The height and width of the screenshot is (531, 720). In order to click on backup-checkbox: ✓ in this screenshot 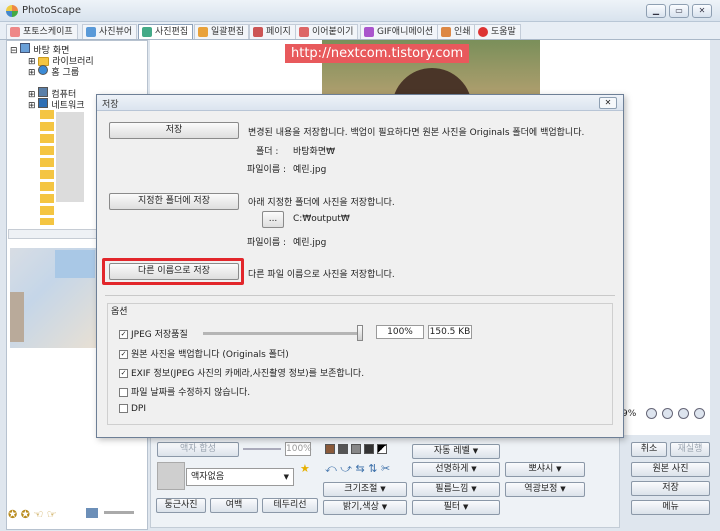, I will do `click(123, 354)`.